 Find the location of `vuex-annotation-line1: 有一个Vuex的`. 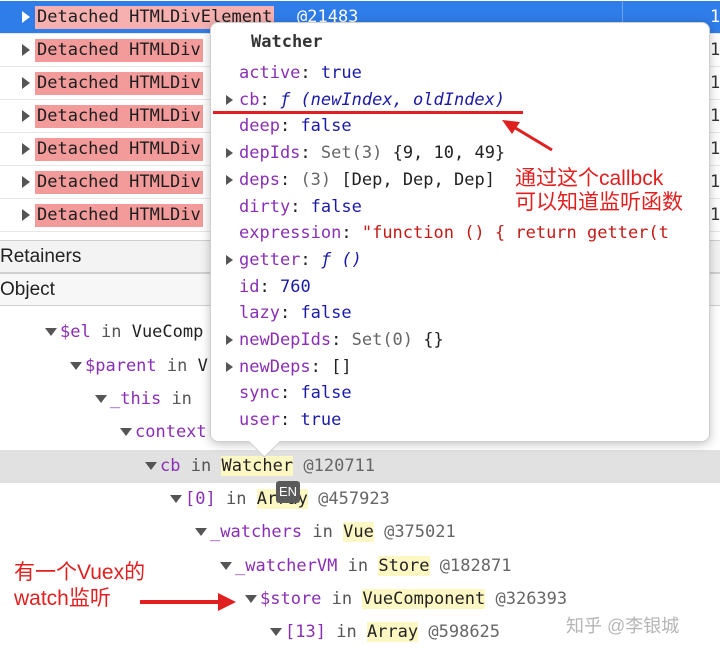

vuex-annotation-line1: 有一个Vuex的 is located at coordinates (80, 572).